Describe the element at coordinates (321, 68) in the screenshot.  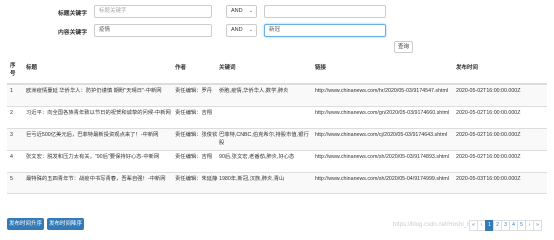
I see `header-link: 链接` at that location.